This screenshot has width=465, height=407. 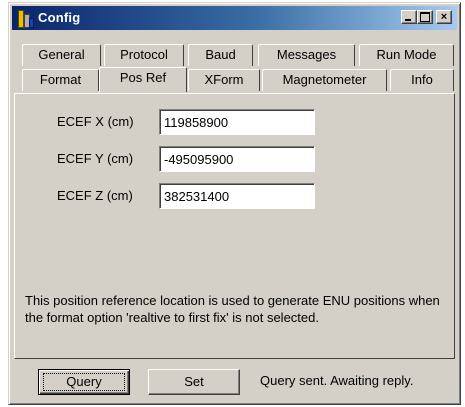 I want to click on set-button-label: Set, so click(x=194, y=381).